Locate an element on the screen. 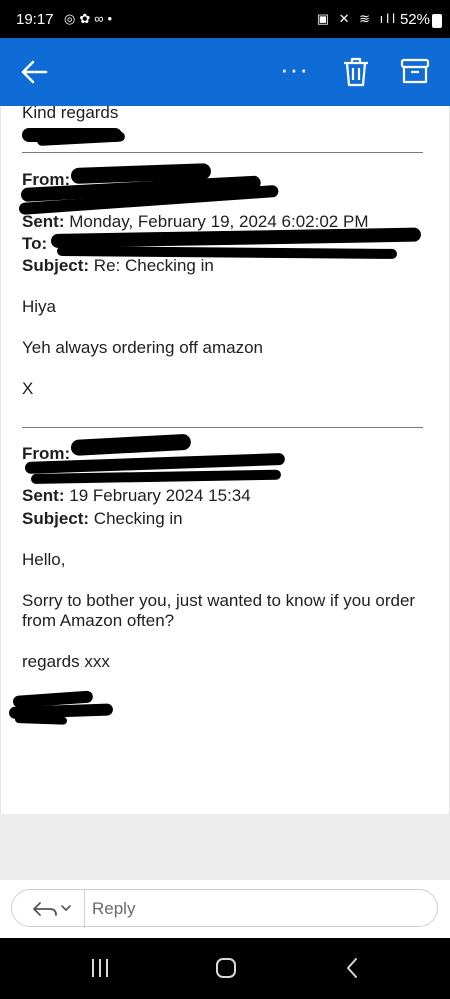 The image size is (450, 999). content-footer is located at coordinates (225, 847).